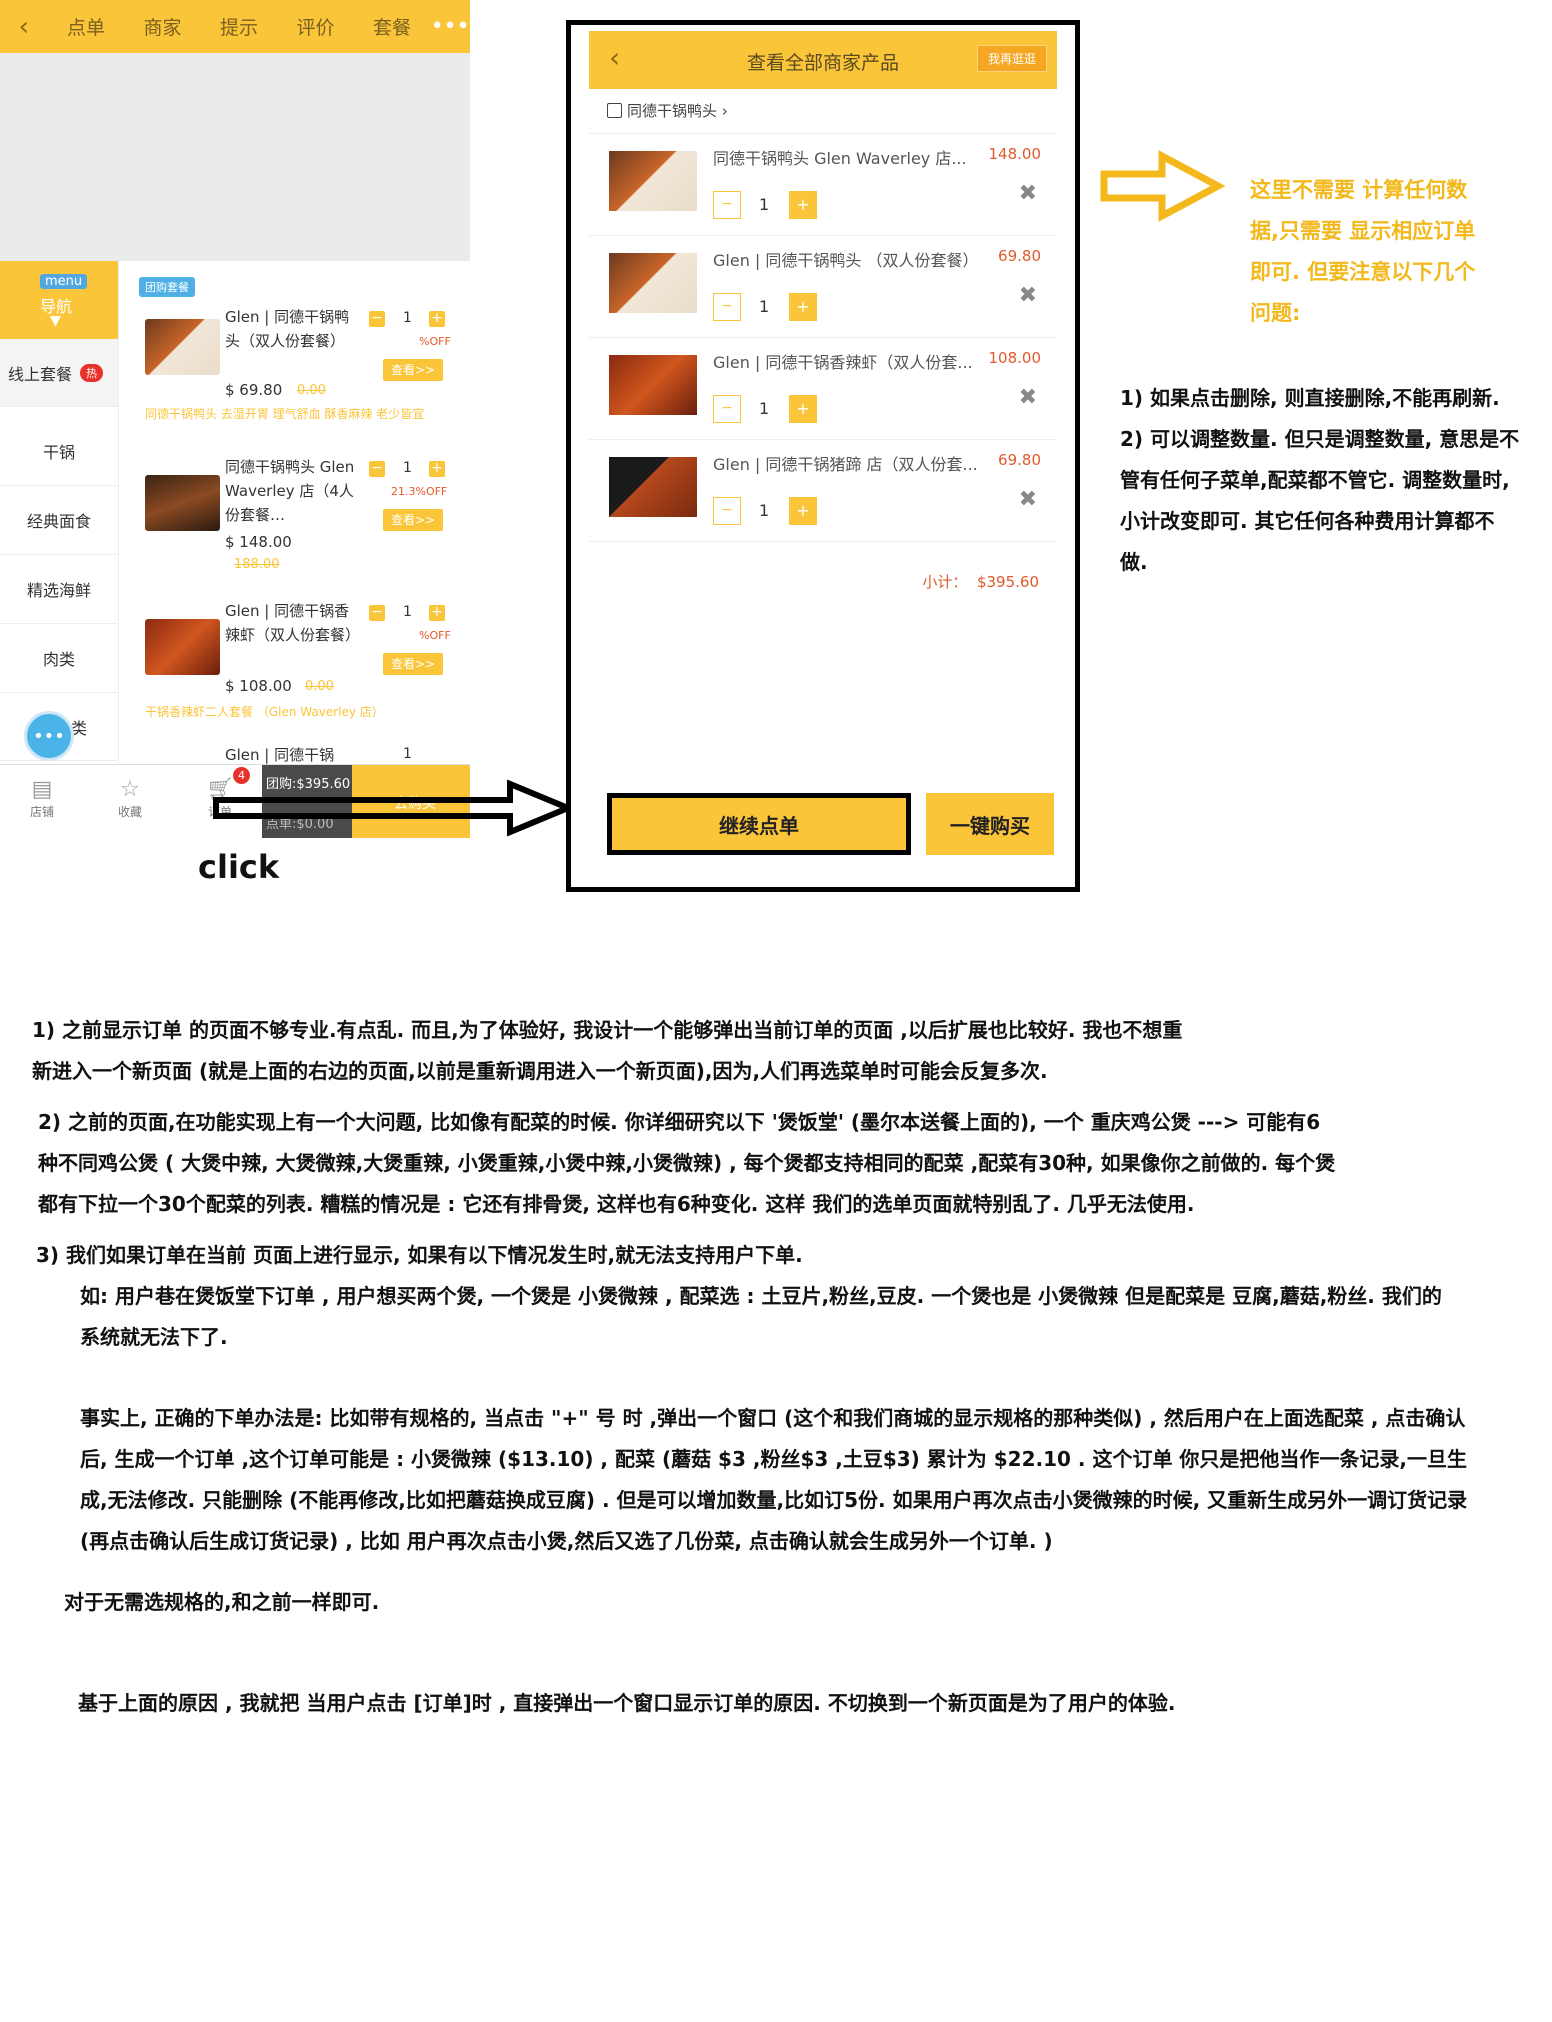 The image size is (1552, 2022). Describe the element at coordinates (1011, 58) in the screenshot. I see `keep-shopping-button: 我再逛逛` at that location.